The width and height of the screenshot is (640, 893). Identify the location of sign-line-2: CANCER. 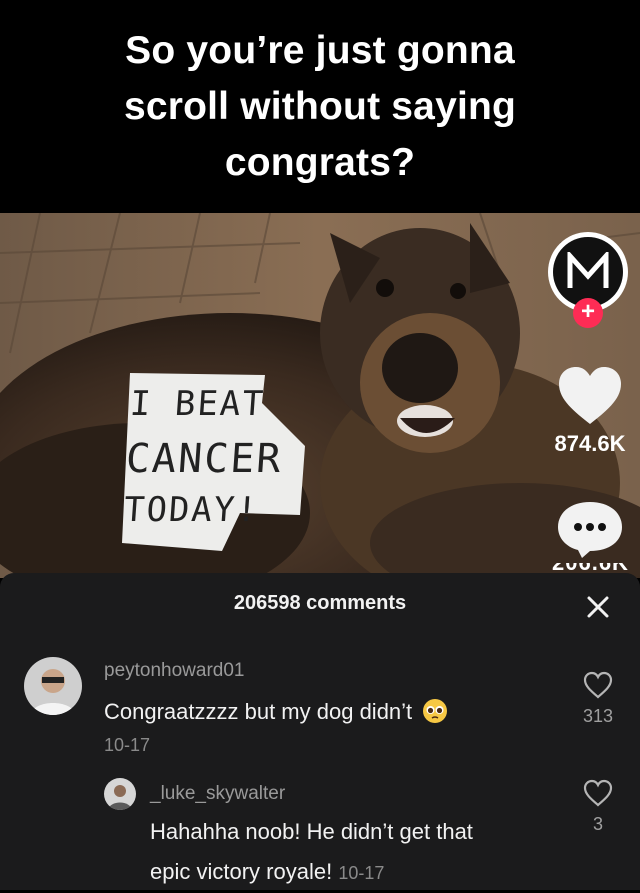
(204, 459).